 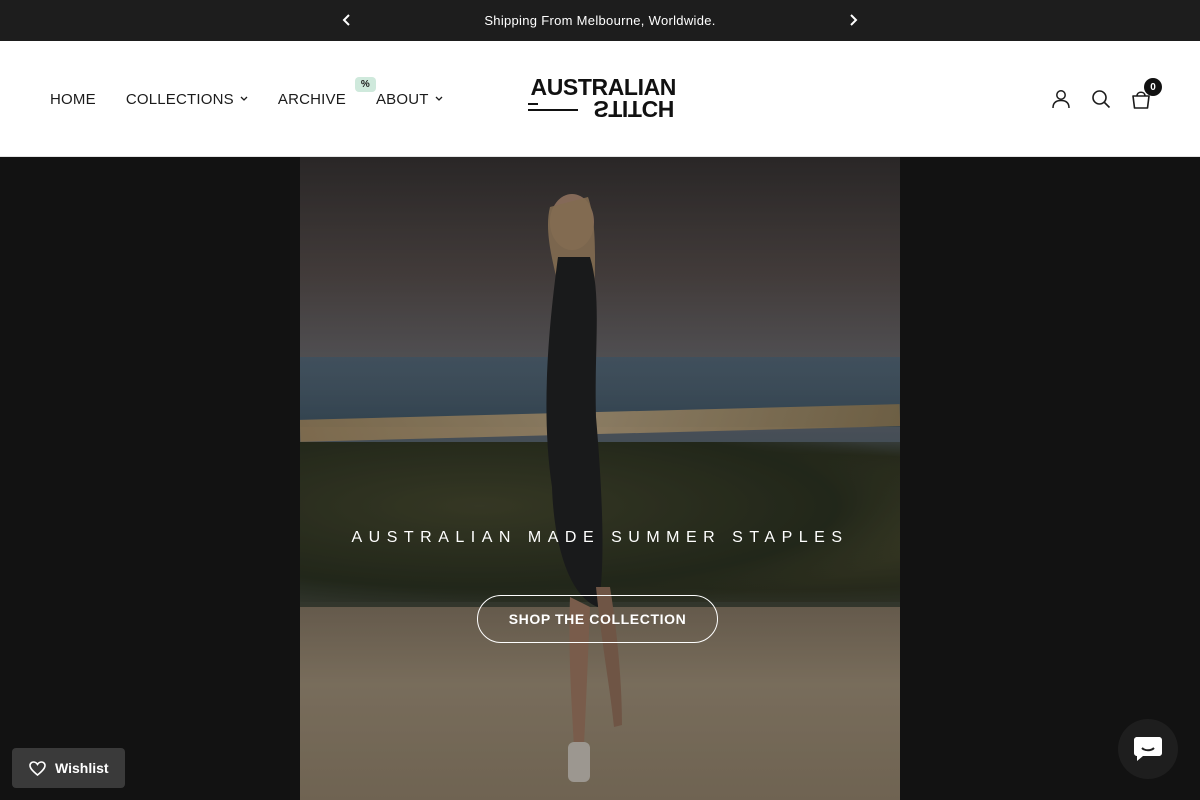 What do you see at coordinates (82, 768) in the screenshot?
I see `wishlist-label: Wishlist` at bounding box center [82, 768].